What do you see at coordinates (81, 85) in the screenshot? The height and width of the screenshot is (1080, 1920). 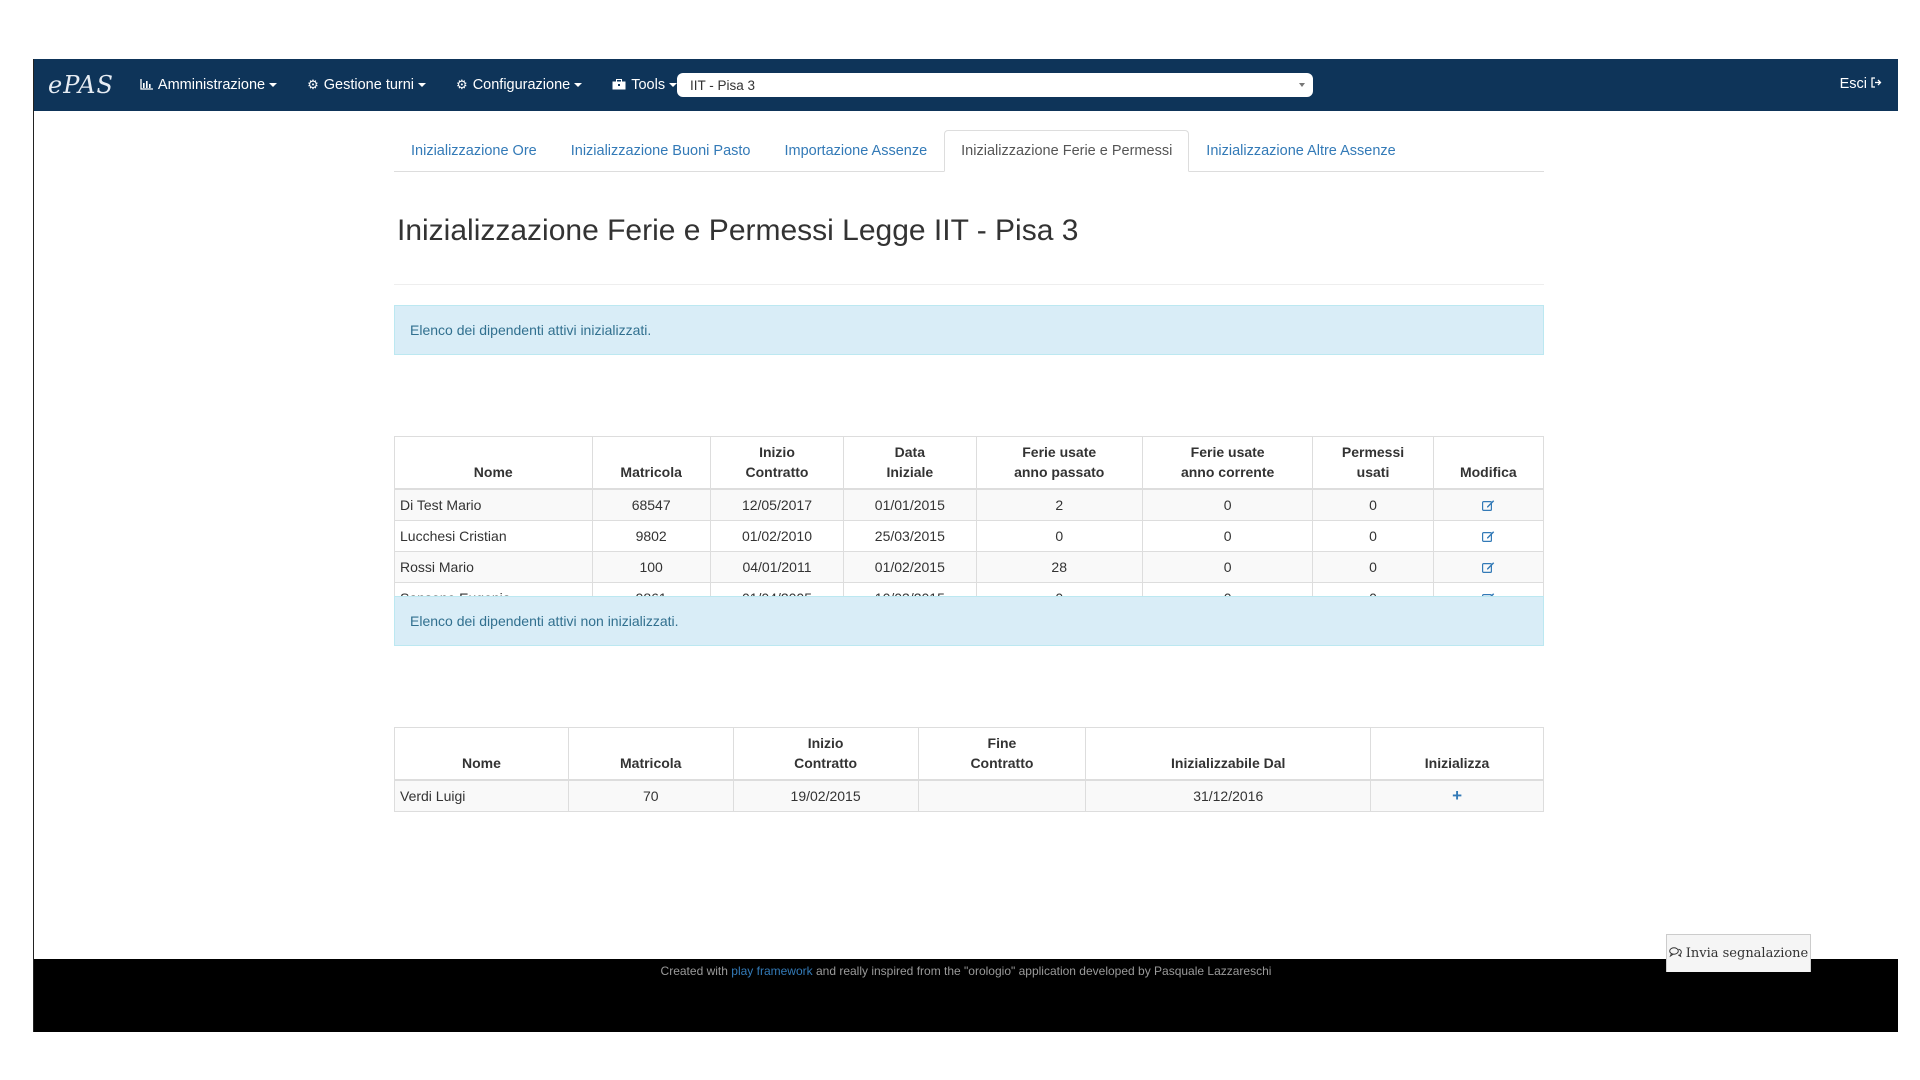 I see `brand-logo: ePAS` at bounding box center [81, 85].